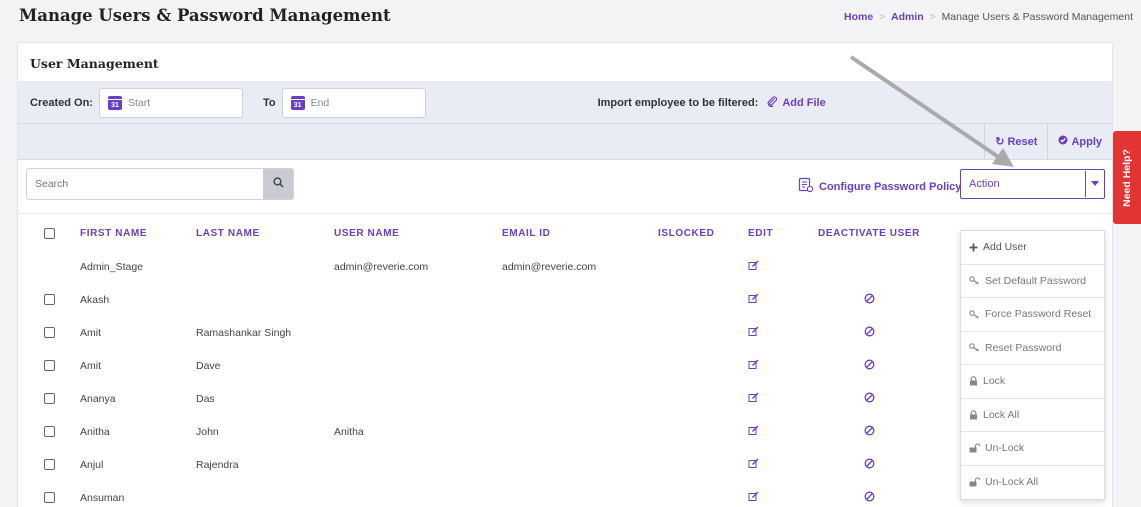 The image size is (1141, 507). I want to click on lock-icon, so click(973, 414).